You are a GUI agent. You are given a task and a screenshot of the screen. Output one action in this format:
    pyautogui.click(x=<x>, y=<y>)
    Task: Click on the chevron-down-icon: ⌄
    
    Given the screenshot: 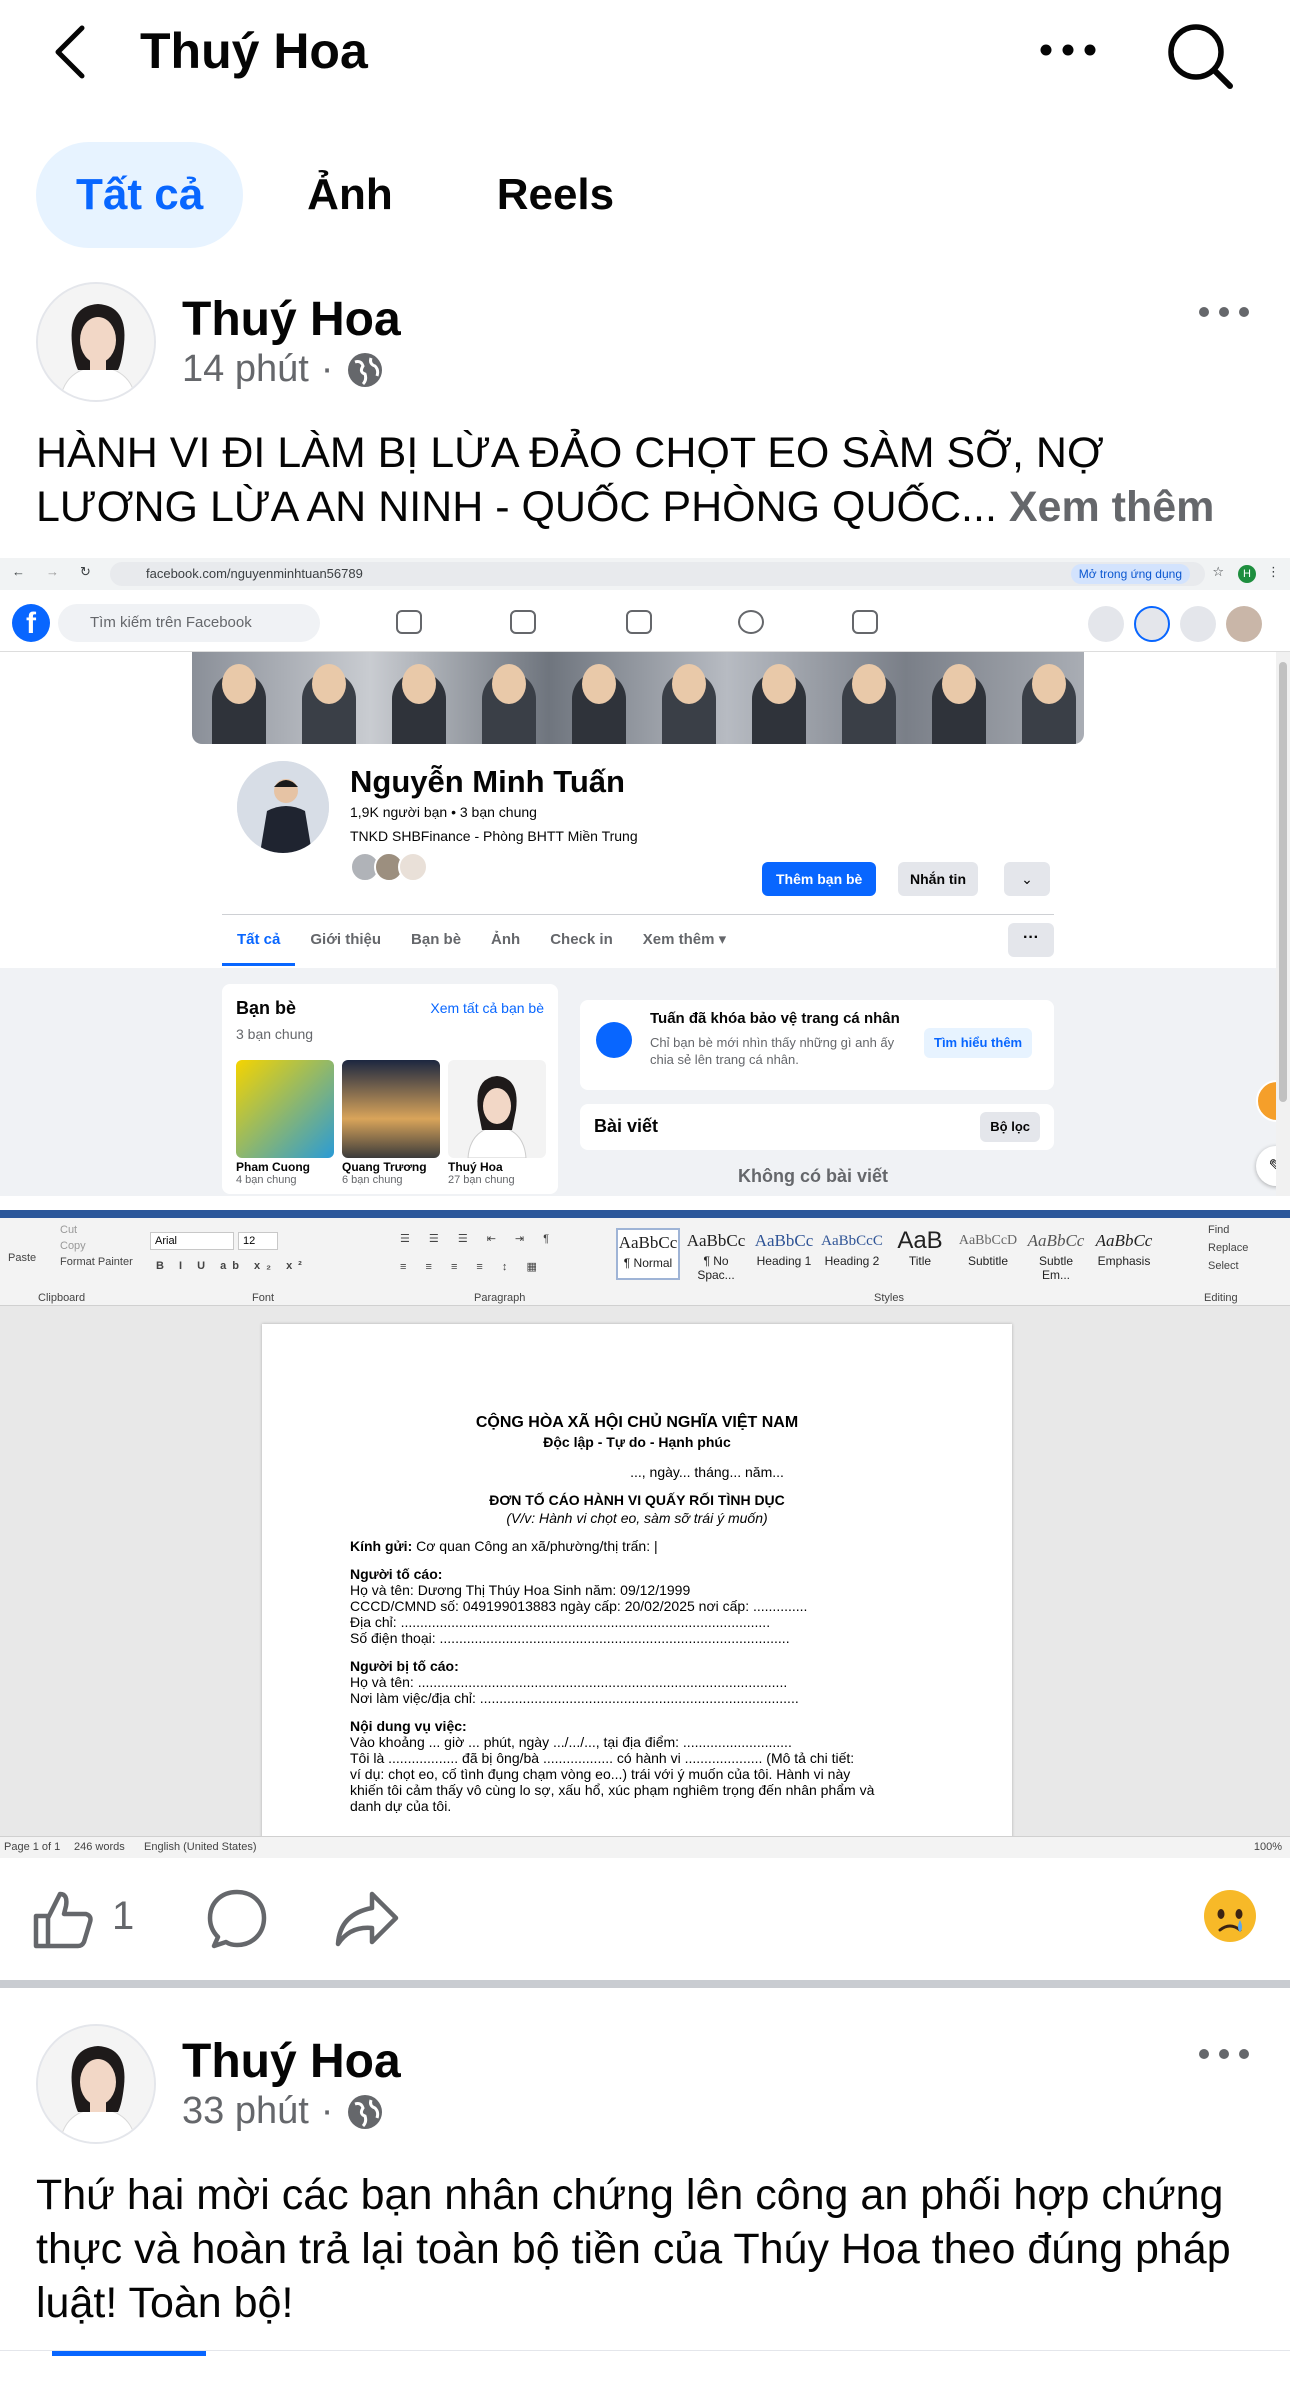 What is the action you would take?
    pyautogui.click(x=1027, y=879)
    